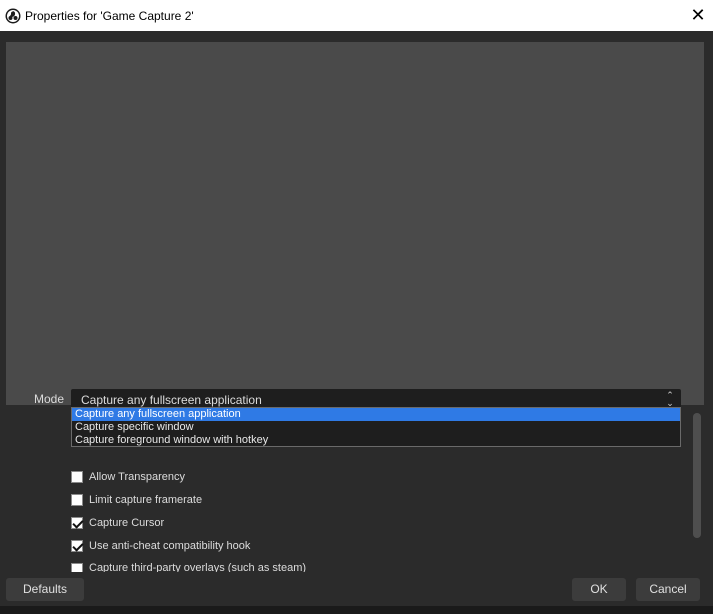 Image resolution: width=713 pixels, height=614 pixels. Describe the element at coordinates (376, 414) in the screenshot. I see `mode-option: Capture any fullscreen application` at that location.